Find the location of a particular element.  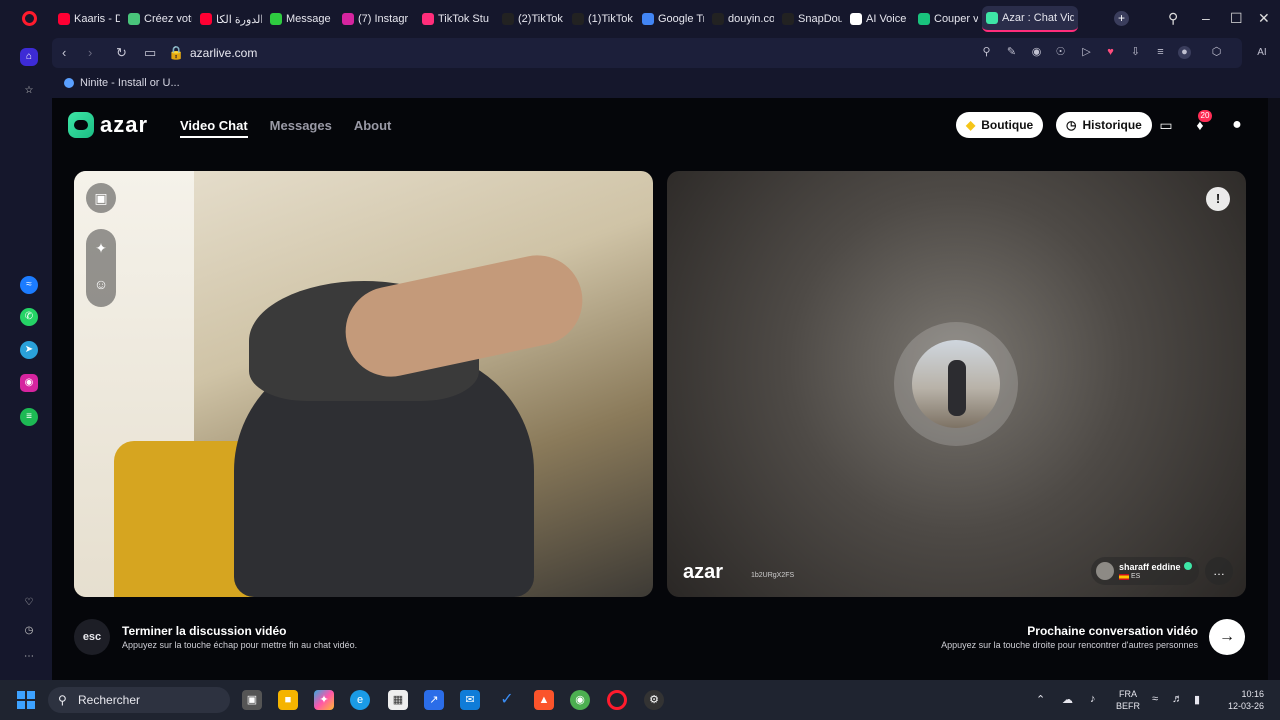

heart-icon: ♡ is located at coordinates (29, 603).